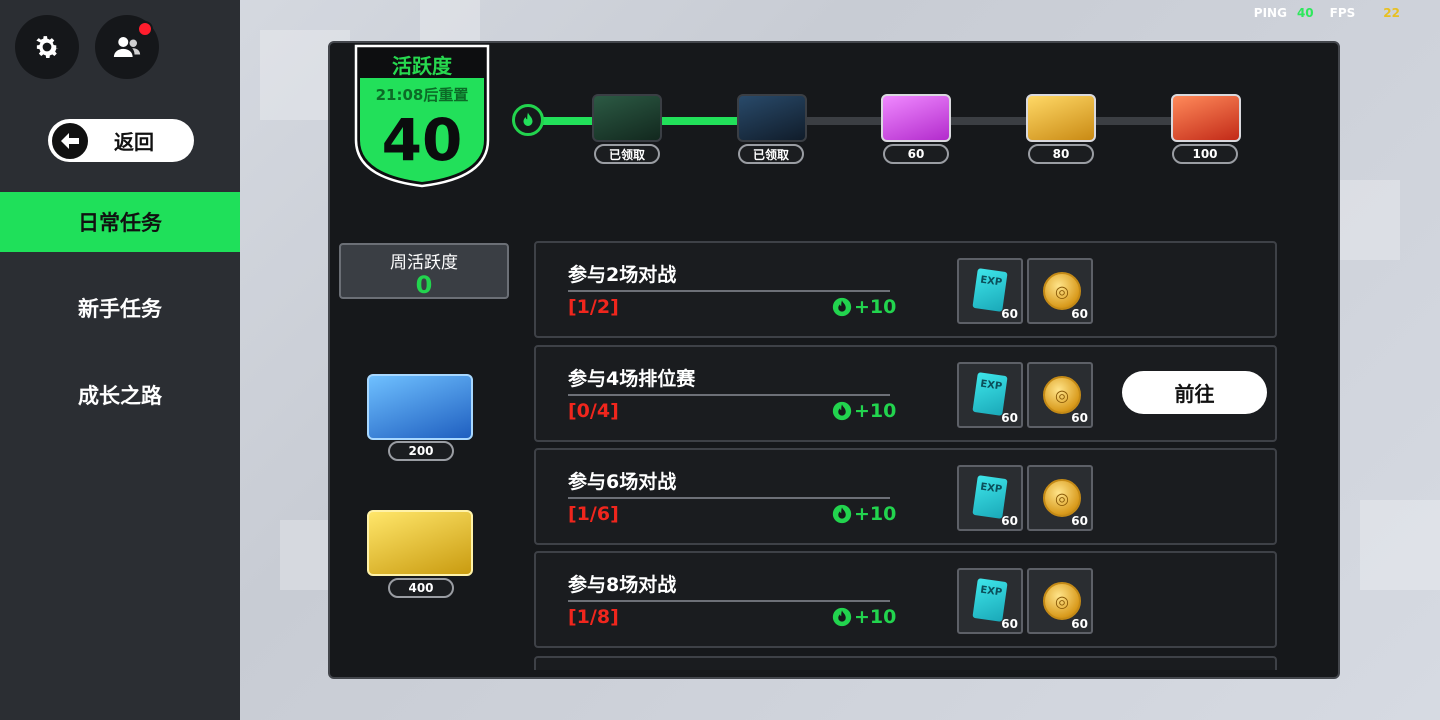  Describe the element at coordinates (1205, 154) in the screenshot. I see `milestone-label: 100` at that location.